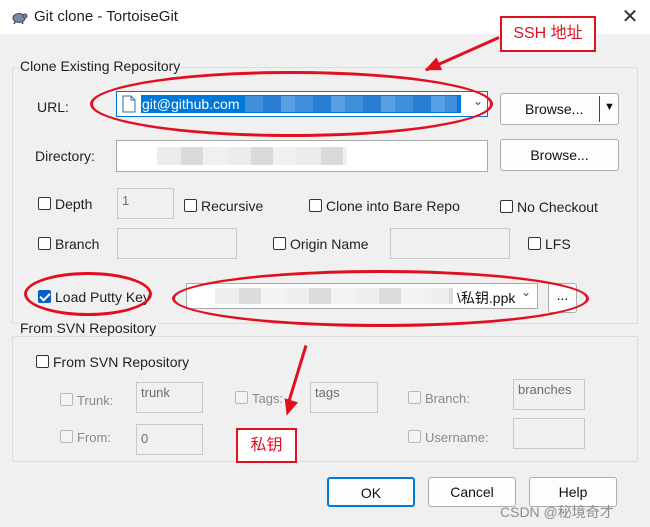 This screenshot has width=650, height=527. I want to click on depth-input: 1, so click(145, 203).